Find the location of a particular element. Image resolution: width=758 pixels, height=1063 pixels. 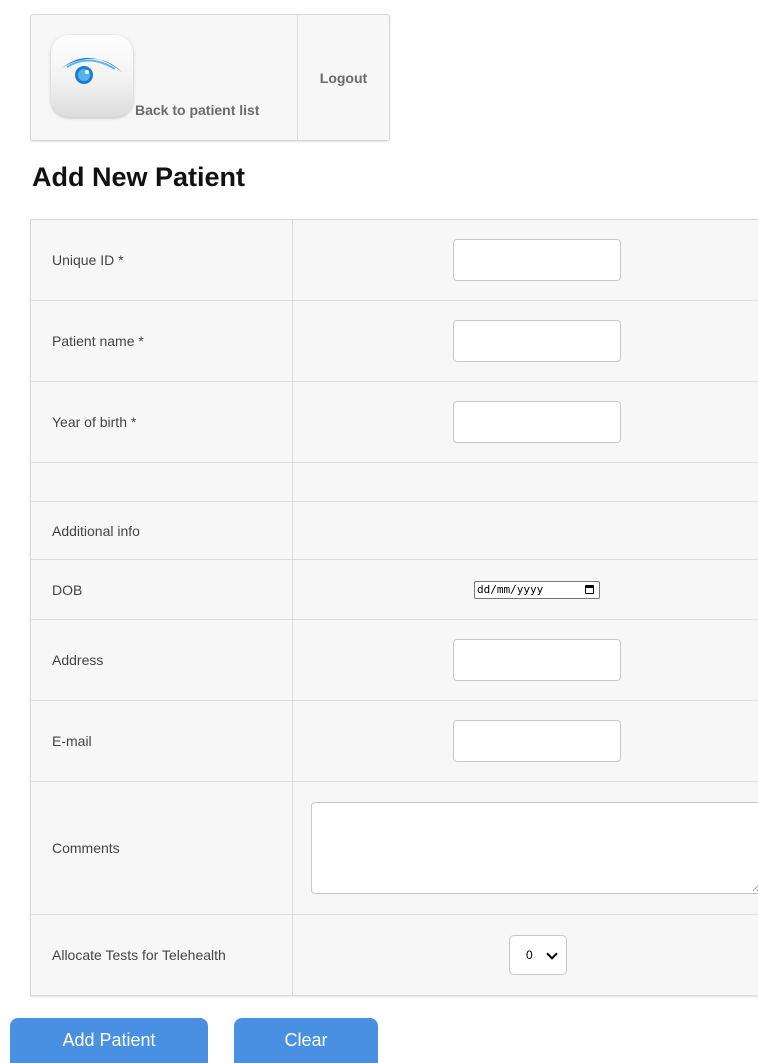

comments-label: Comments is located at coordinates (161, 848).